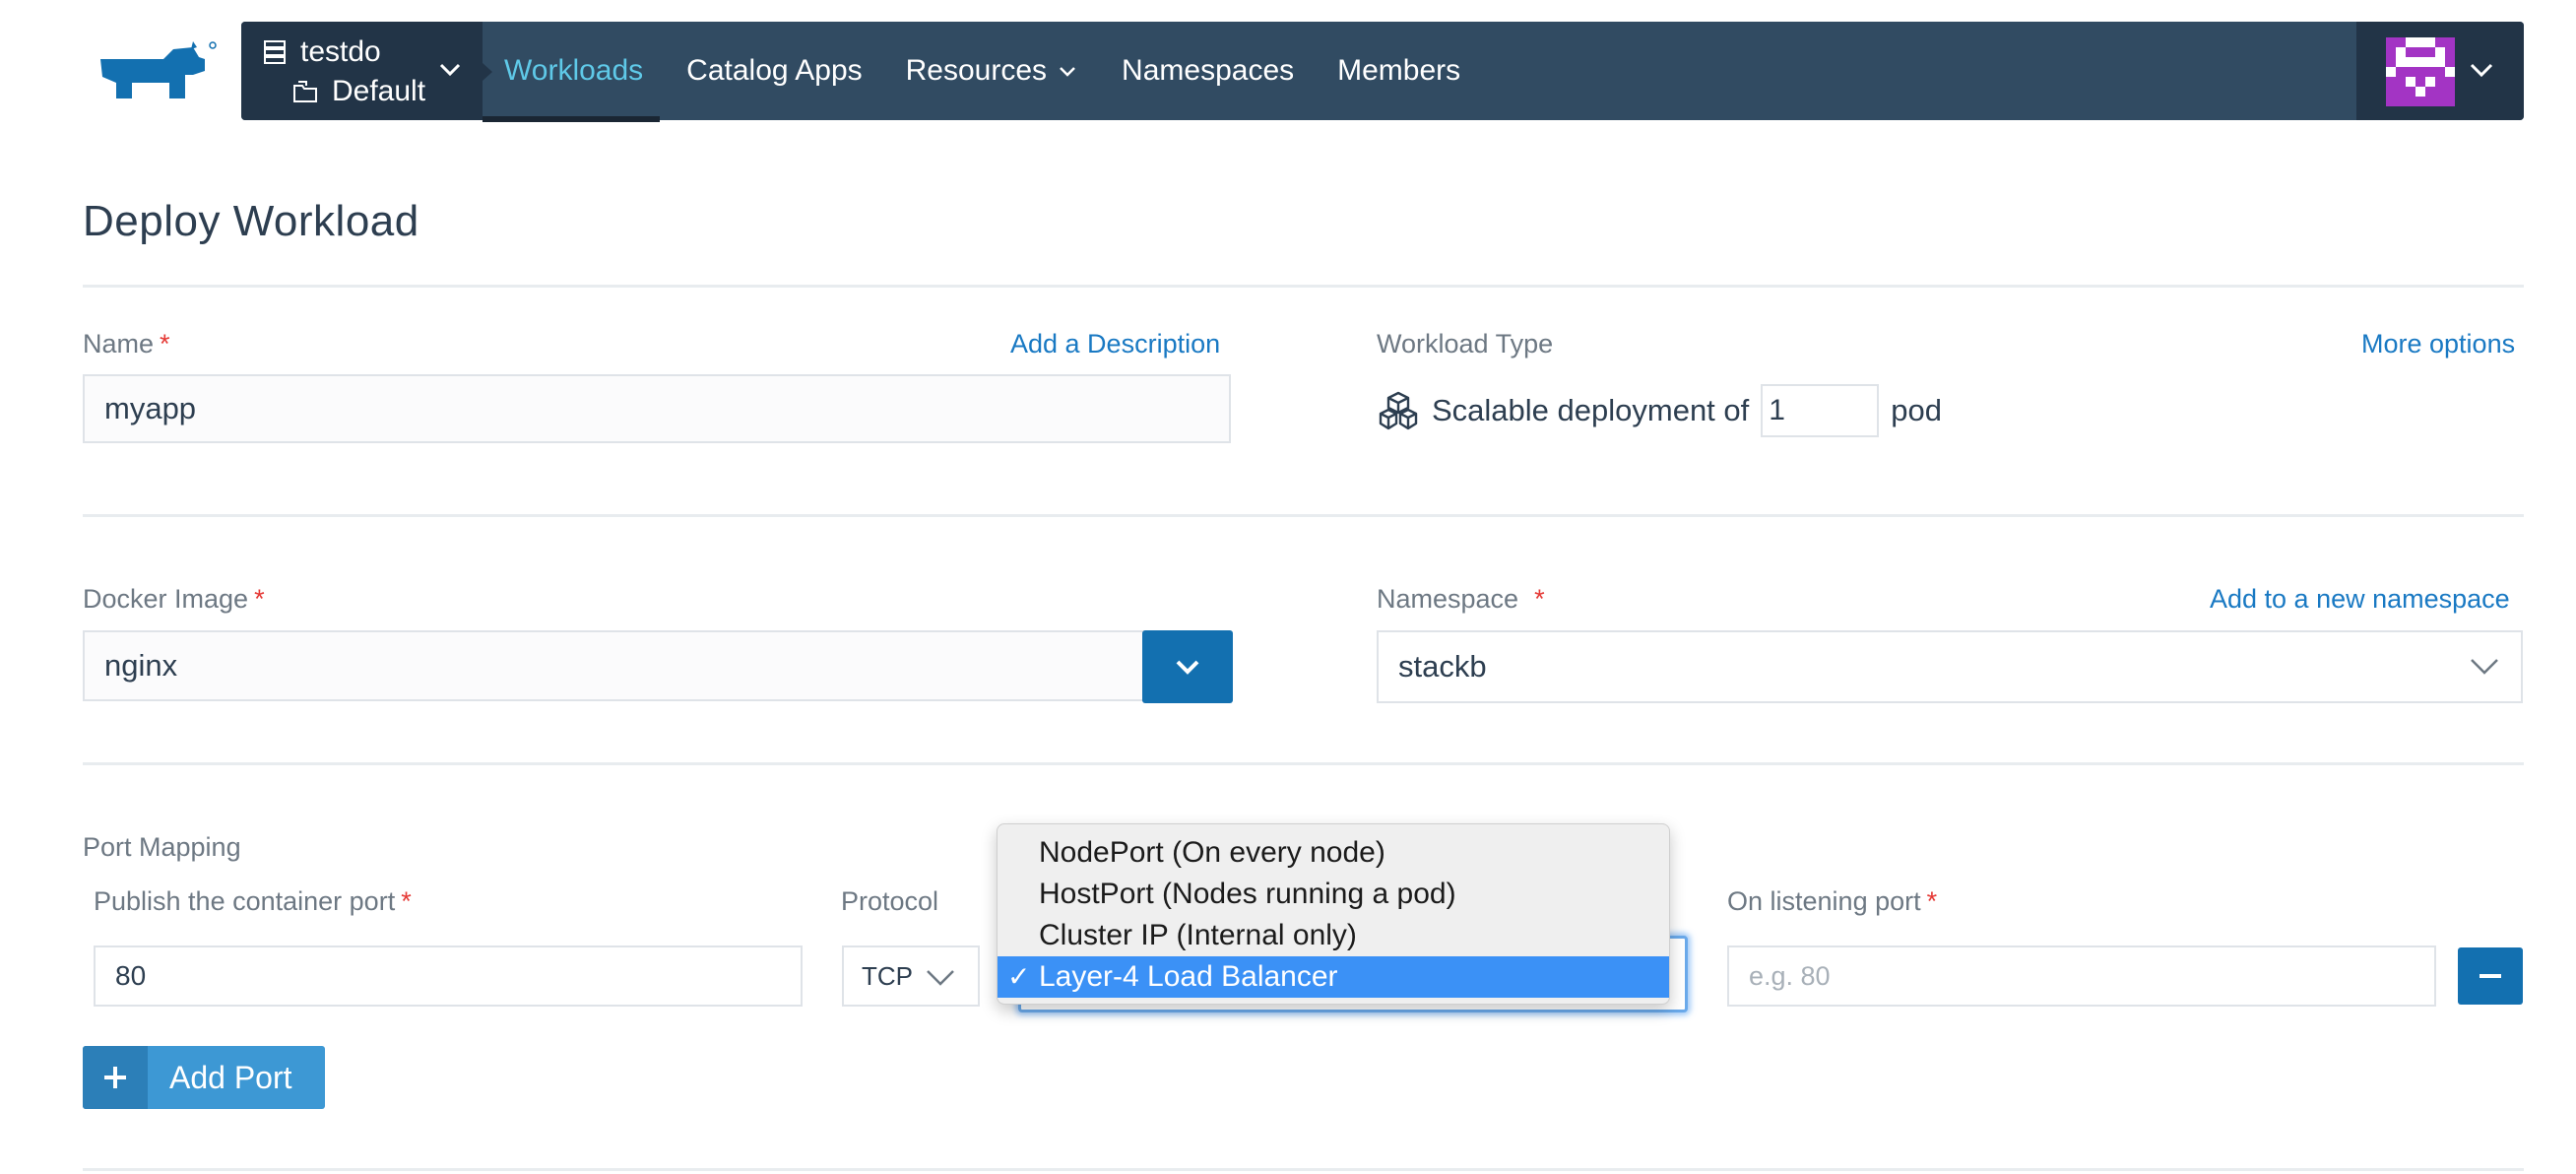  I want to click on rancher-logo-icon, so click(152, 71).